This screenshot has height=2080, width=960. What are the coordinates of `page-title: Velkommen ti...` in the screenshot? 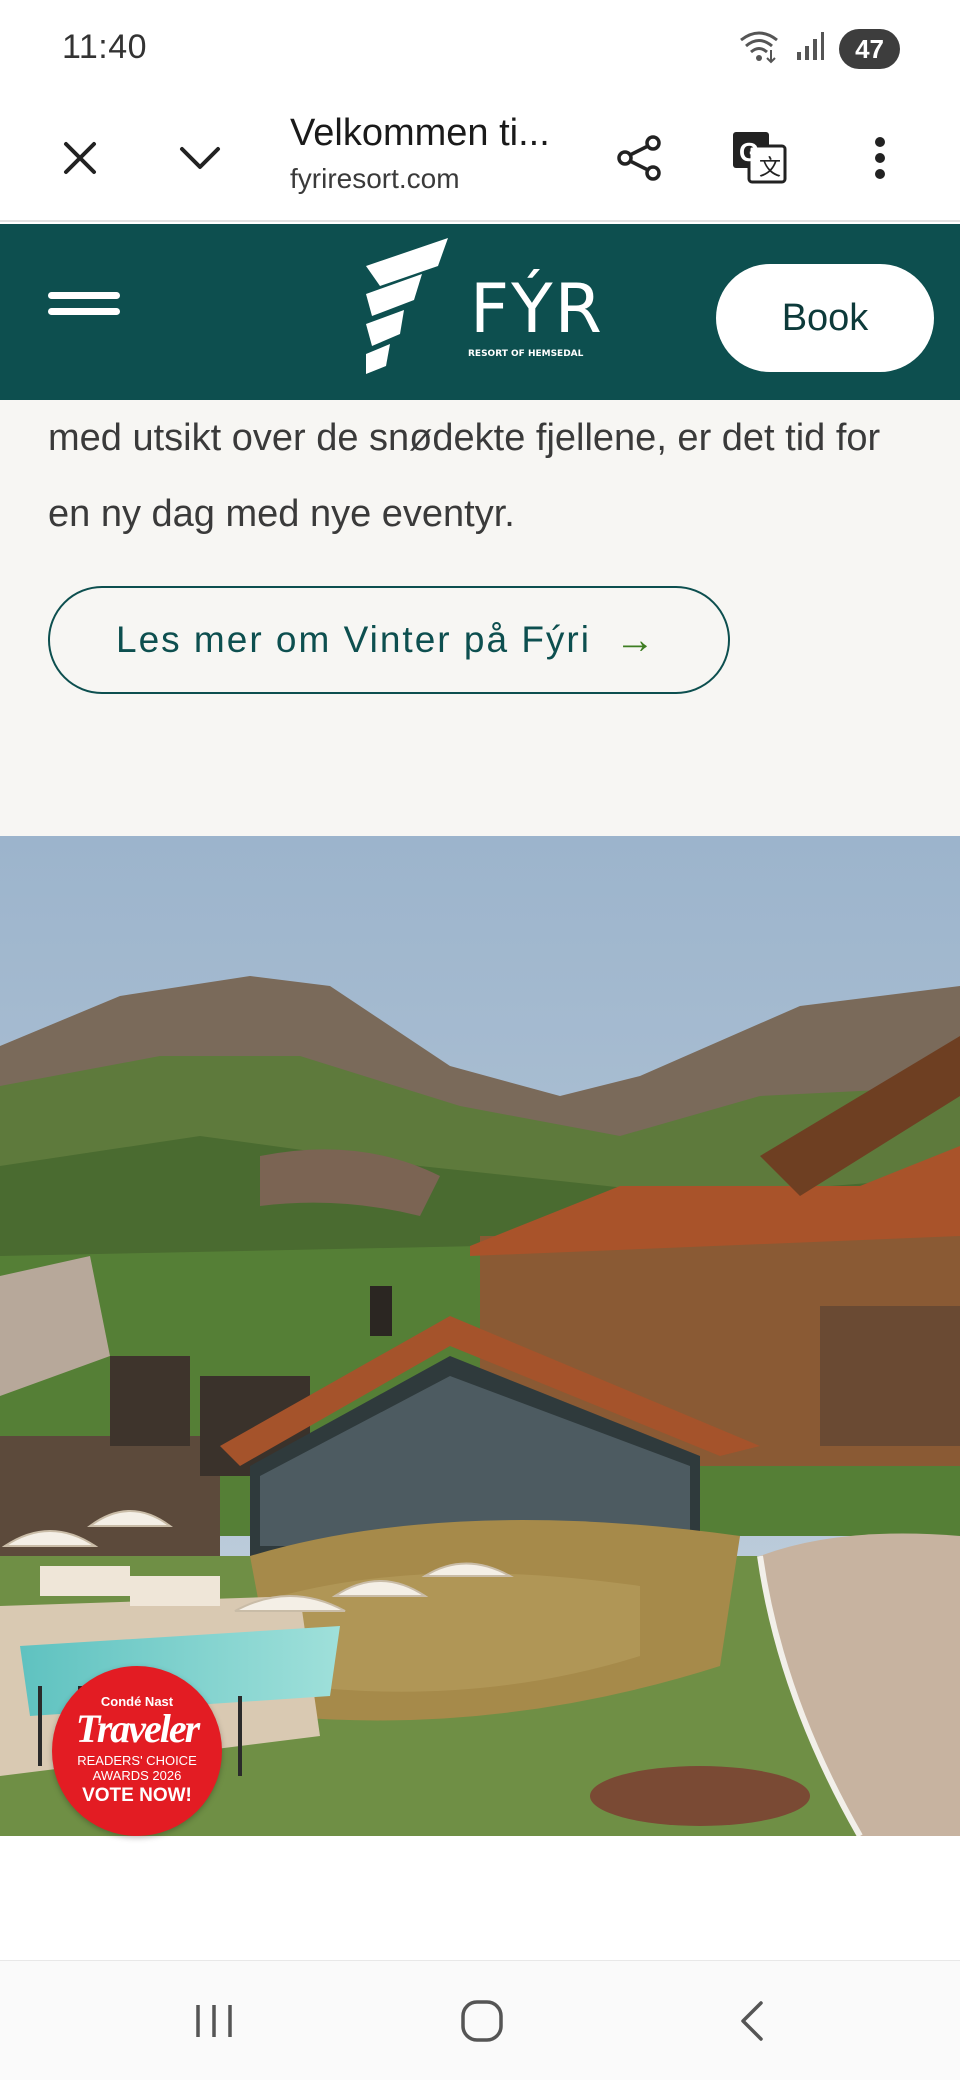 It's located at (420, 133).